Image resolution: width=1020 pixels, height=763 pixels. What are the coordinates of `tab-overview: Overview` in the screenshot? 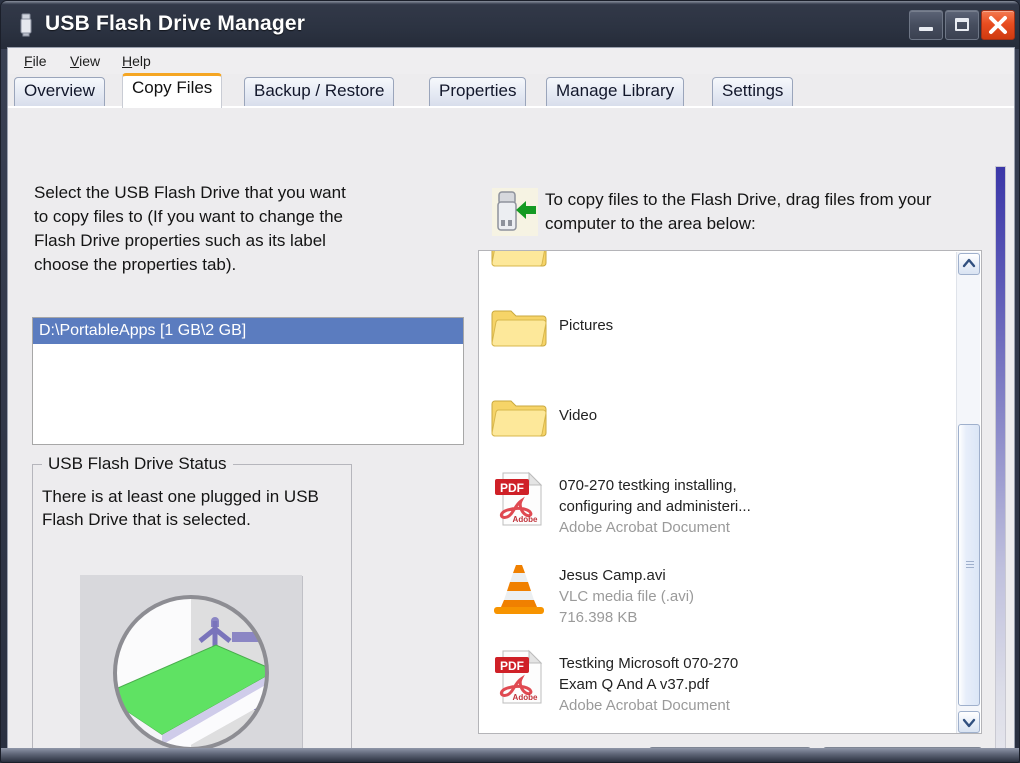 It's located at (59, 92).